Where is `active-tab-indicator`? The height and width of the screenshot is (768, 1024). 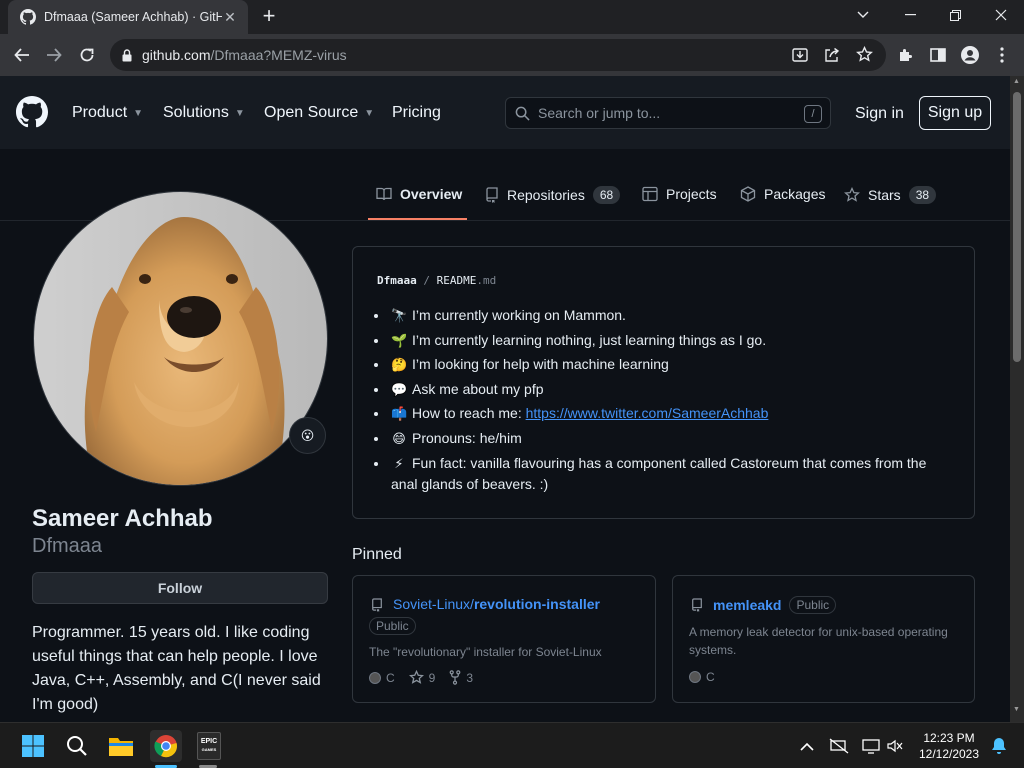
active-tab-indicator is located at coordinates (417, 219).